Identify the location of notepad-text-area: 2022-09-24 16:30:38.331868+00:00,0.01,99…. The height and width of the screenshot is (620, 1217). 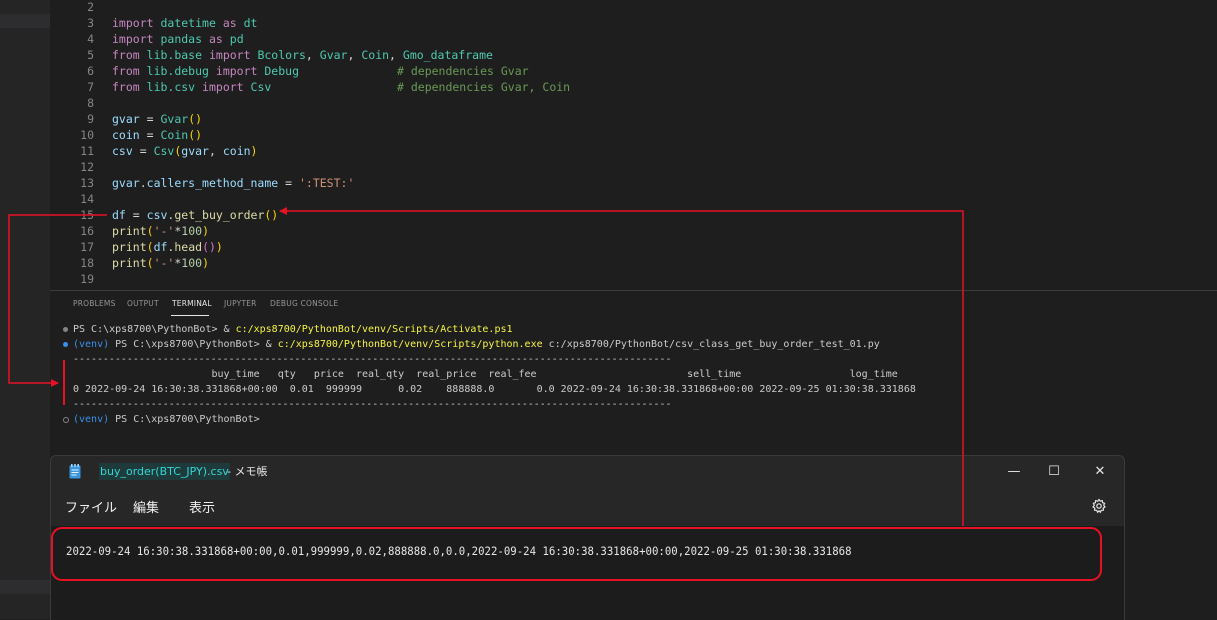
(587, 573).